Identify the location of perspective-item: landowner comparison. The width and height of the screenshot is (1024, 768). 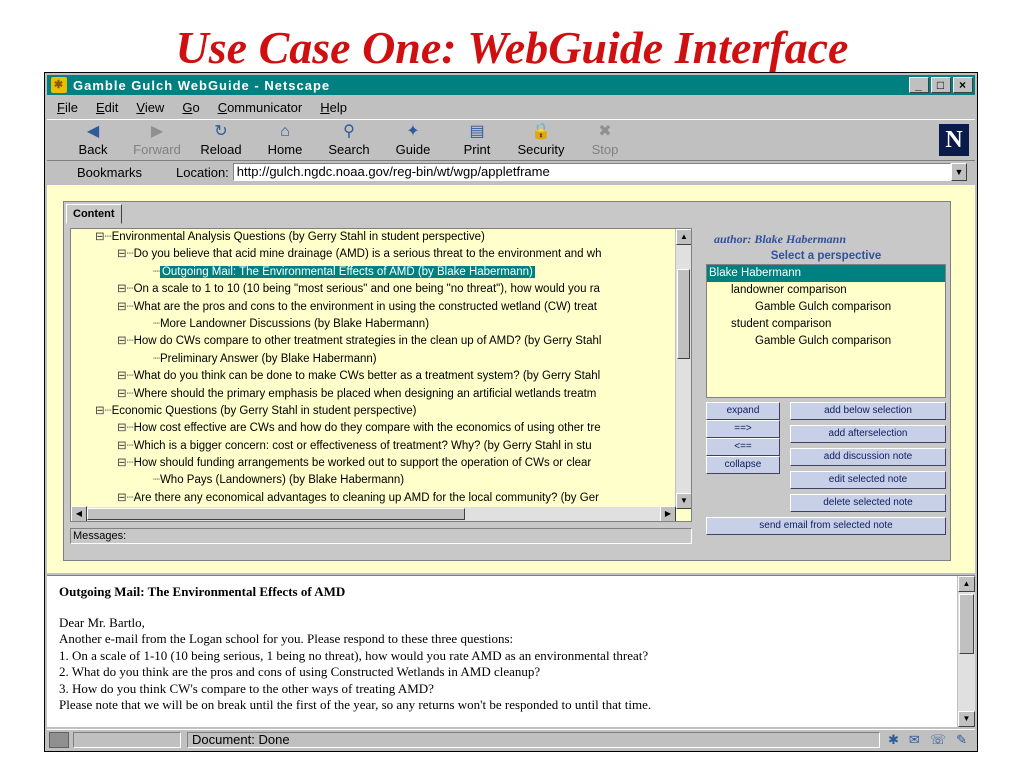
(826, 290).